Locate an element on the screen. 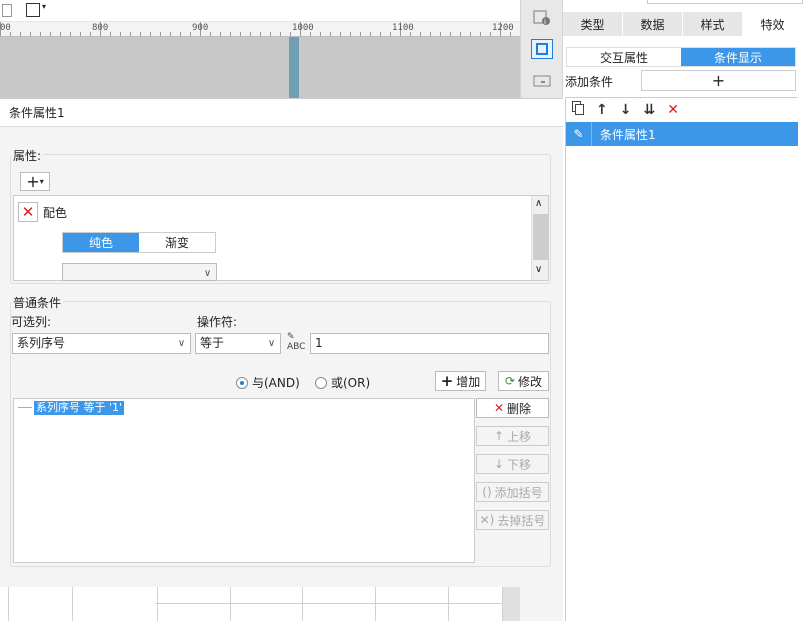  grid-line is located at coordinates (8, 604).